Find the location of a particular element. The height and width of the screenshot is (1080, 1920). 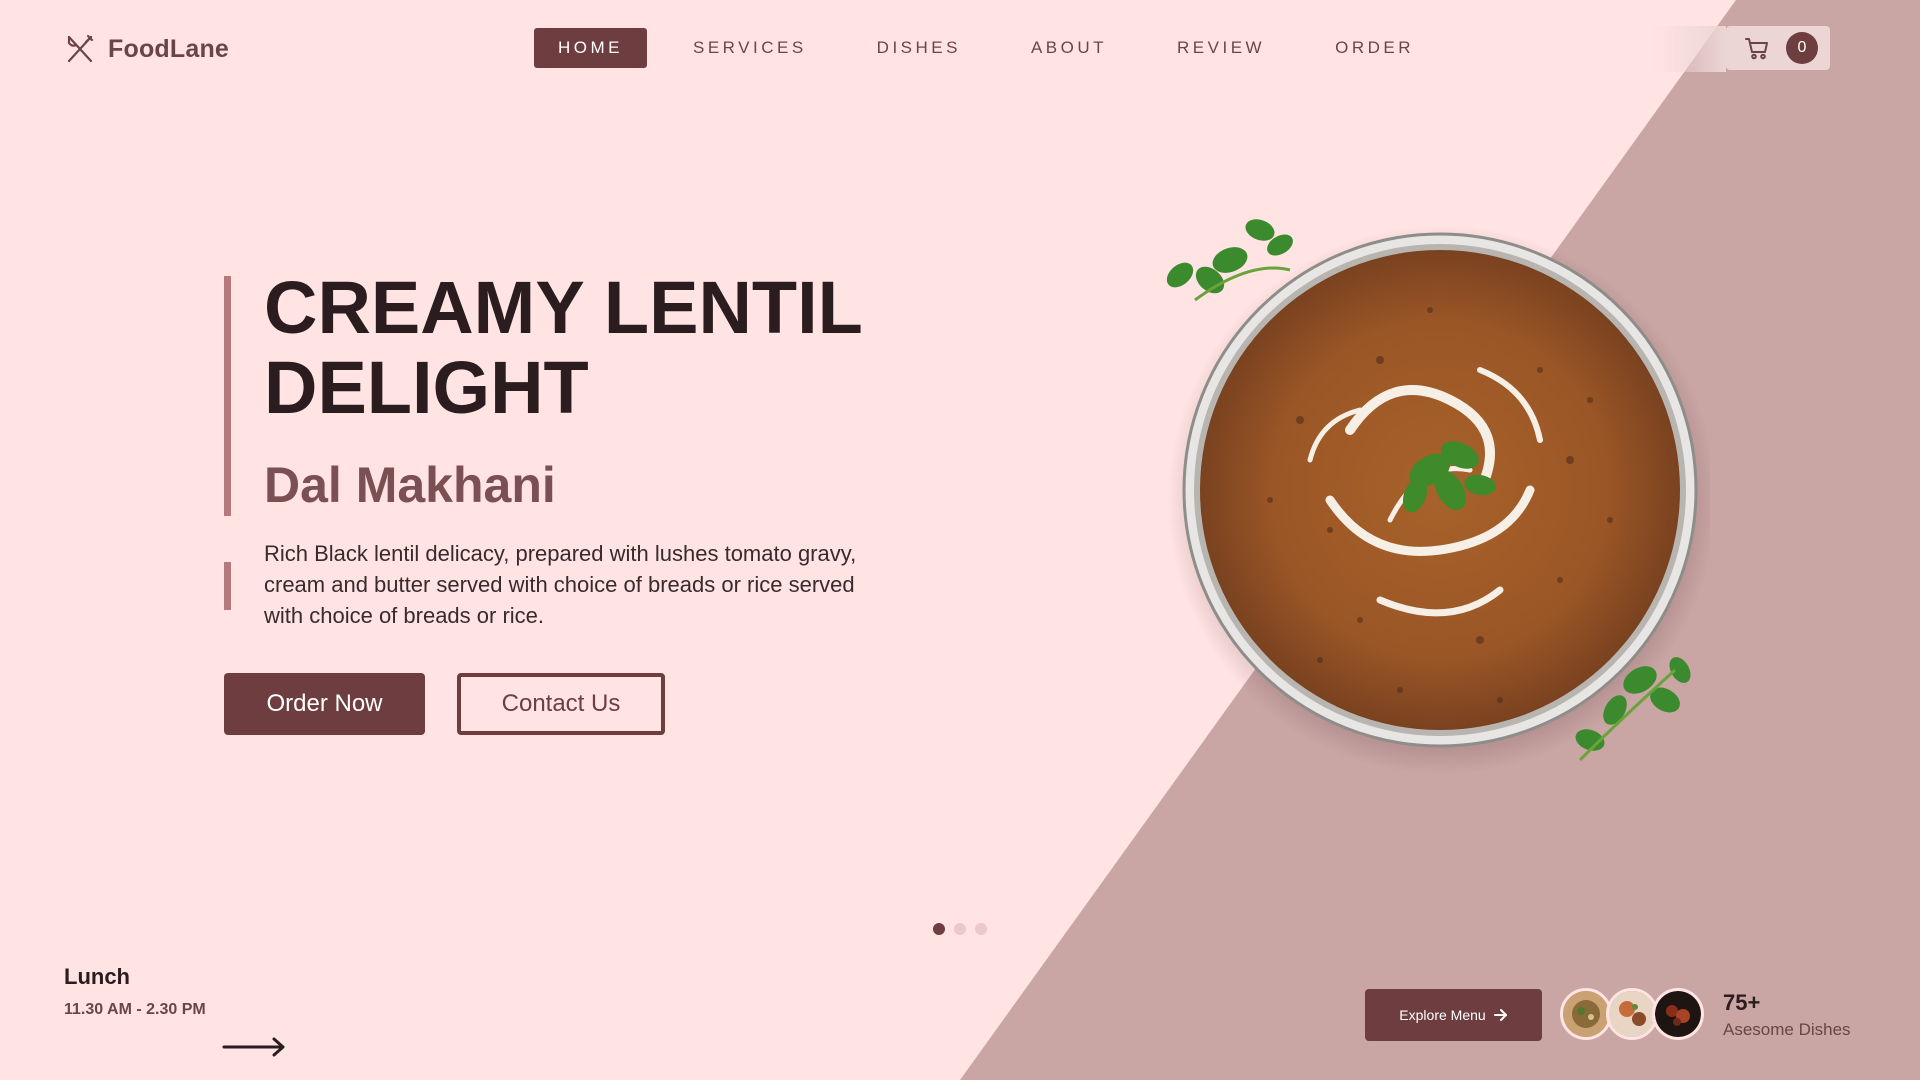

nav-order: ORDER is located at coordinates (1374, 48).